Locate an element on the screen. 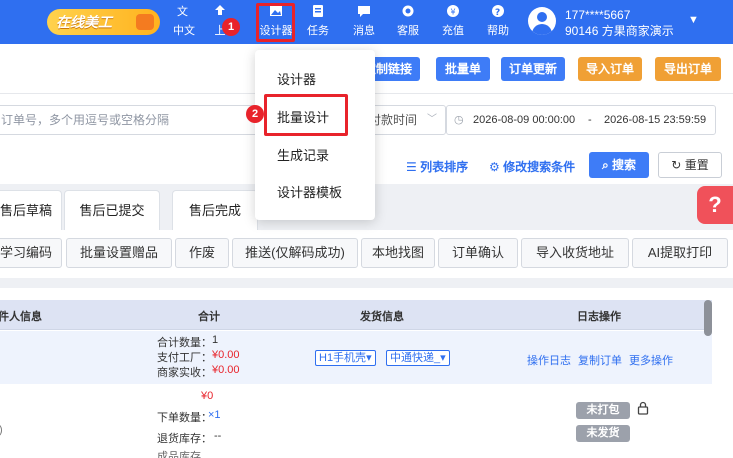 Image resolution: width=733 pixels, height=458 pixels. menu-item-generate-records: 生成记录 is located at coordinates (303, 154).